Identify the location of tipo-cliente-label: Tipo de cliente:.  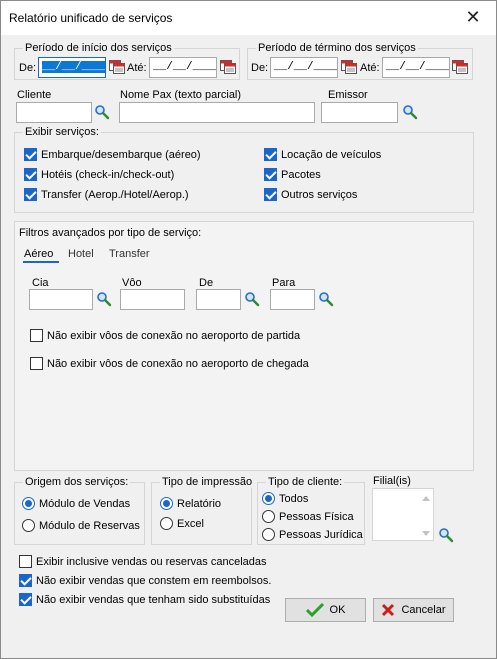
(305, 482).